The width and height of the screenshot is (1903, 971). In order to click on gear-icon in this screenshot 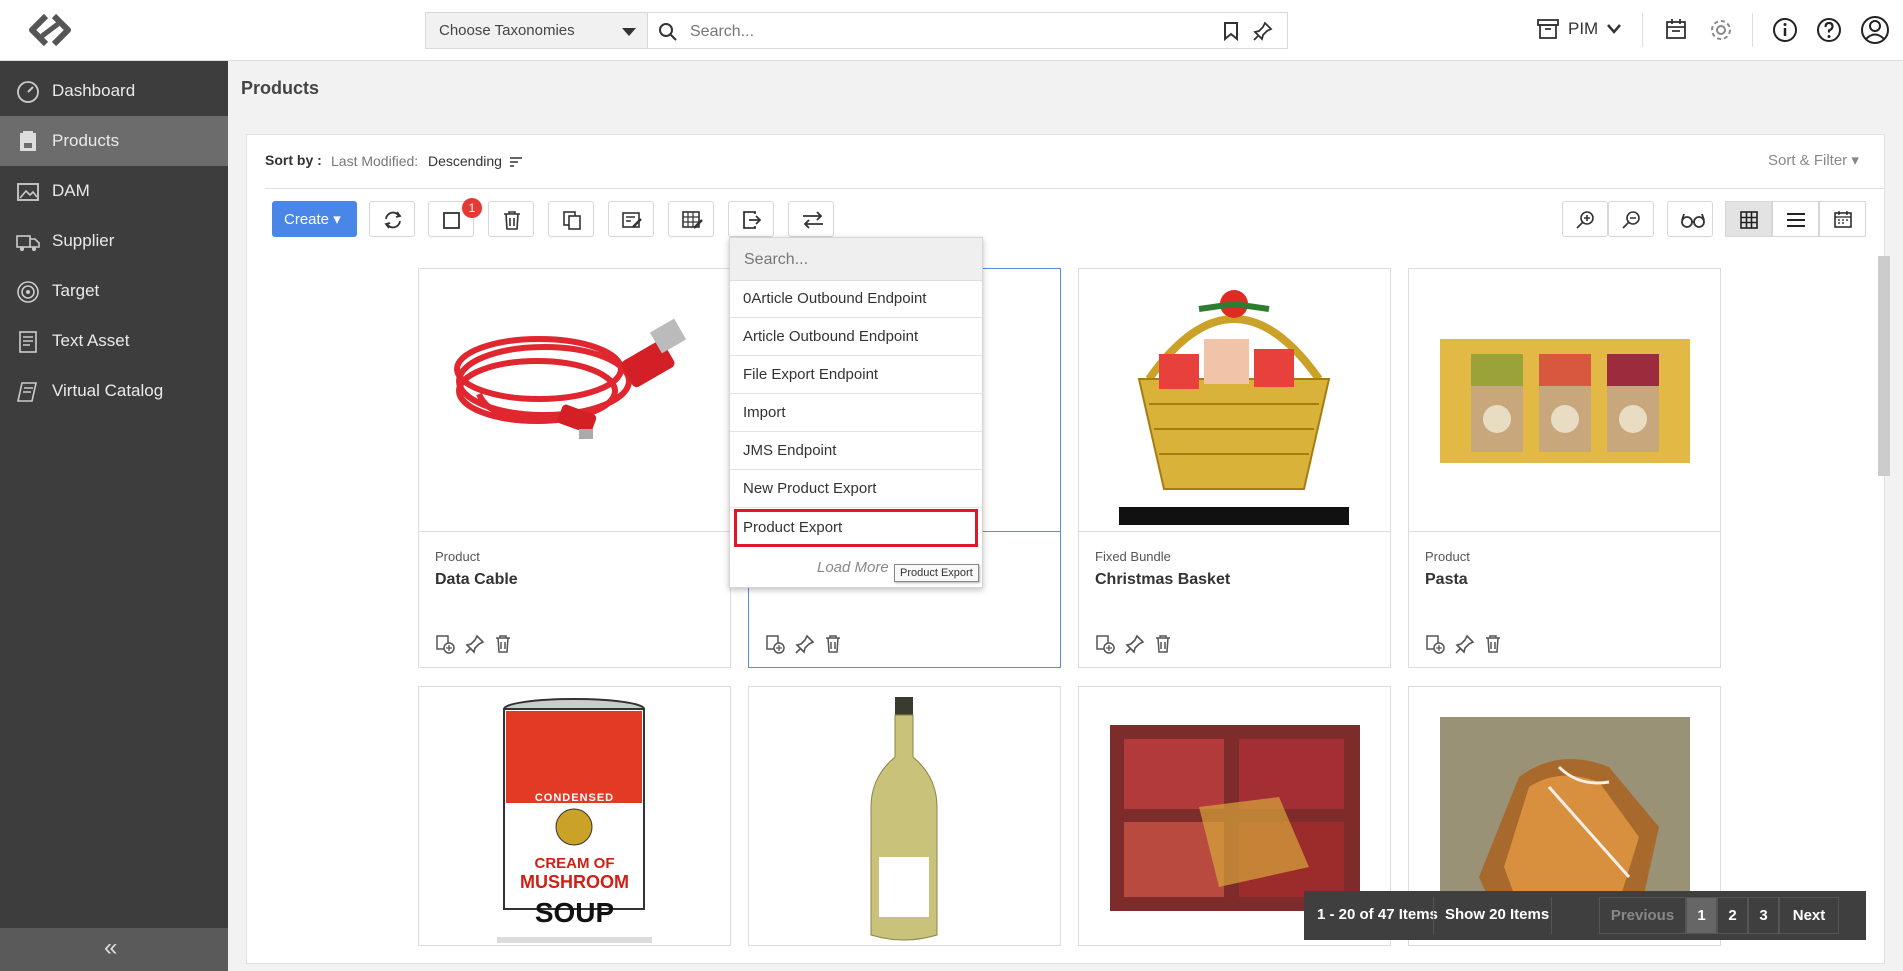, I will do `click(1721, 30)`.